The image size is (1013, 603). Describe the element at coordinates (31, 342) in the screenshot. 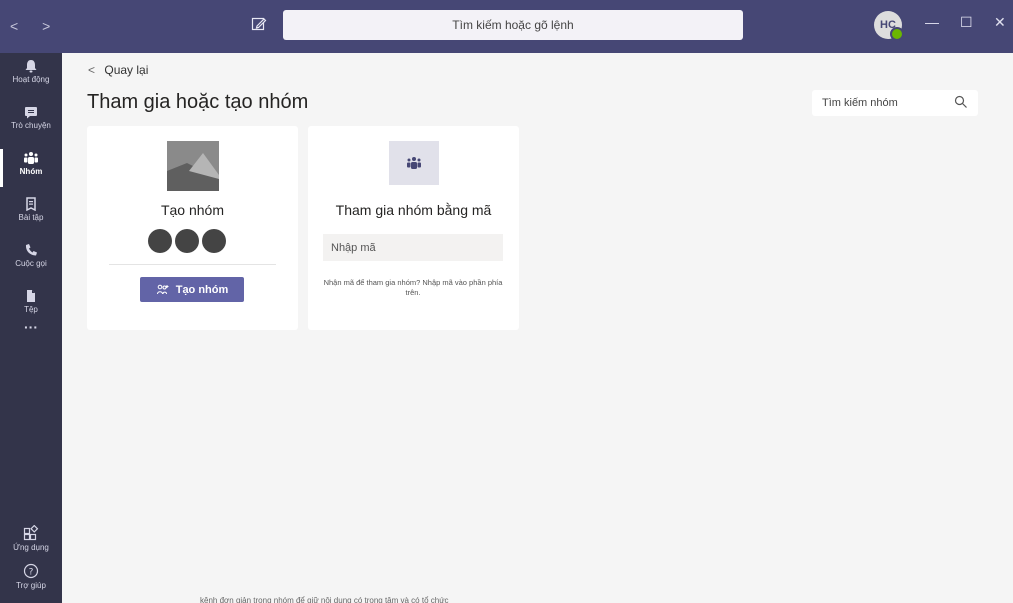

I see `more-apps-button: ···` at that location.